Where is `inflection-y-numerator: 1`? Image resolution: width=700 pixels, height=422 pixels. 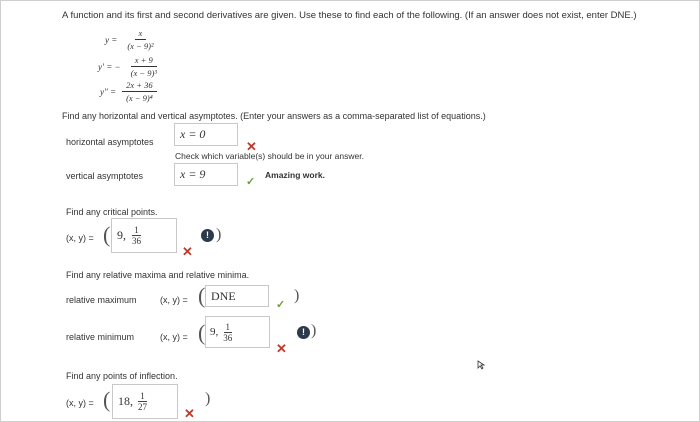 inflection-y-numerator: 1 is located at coordinates (142, 396).